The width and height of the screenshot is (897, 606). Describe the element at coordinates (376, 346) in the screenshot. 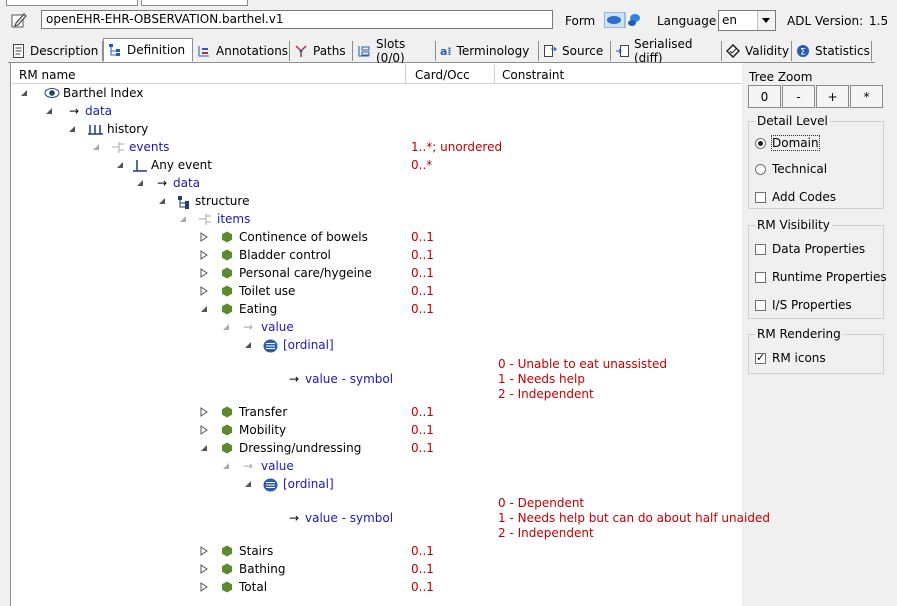

I see `tree-row-eating-ordinal: [ordinal]` at that location.